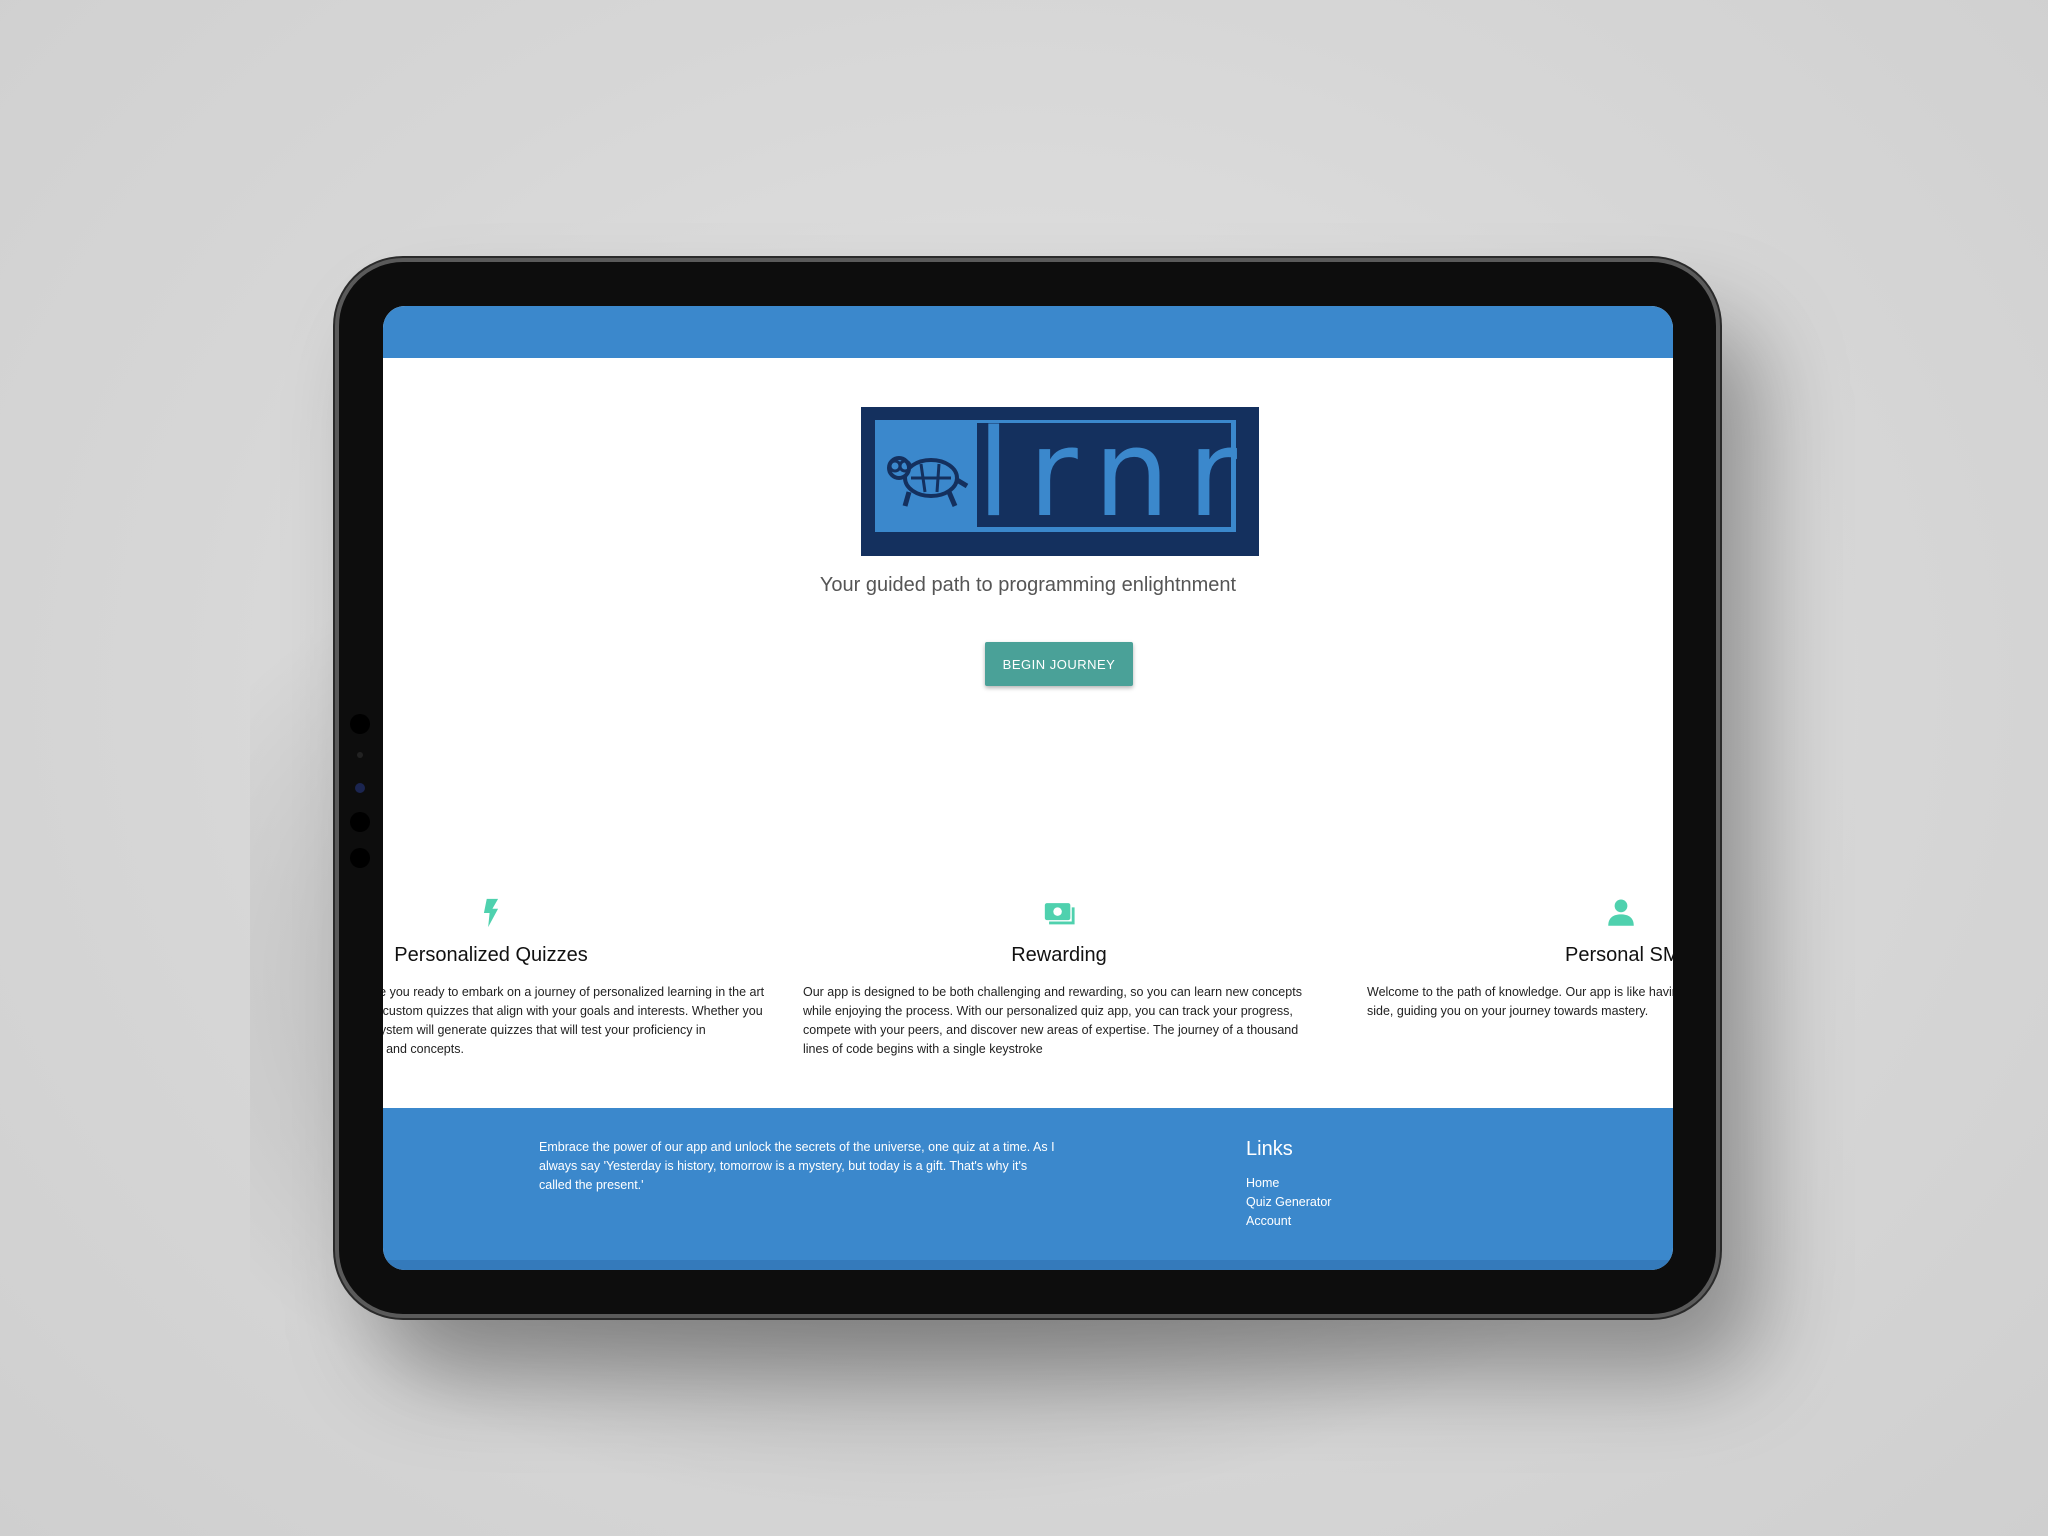 The height and width of the screenshot is (1536, 2048). I want to click on camera-icon, so click(360, 788).